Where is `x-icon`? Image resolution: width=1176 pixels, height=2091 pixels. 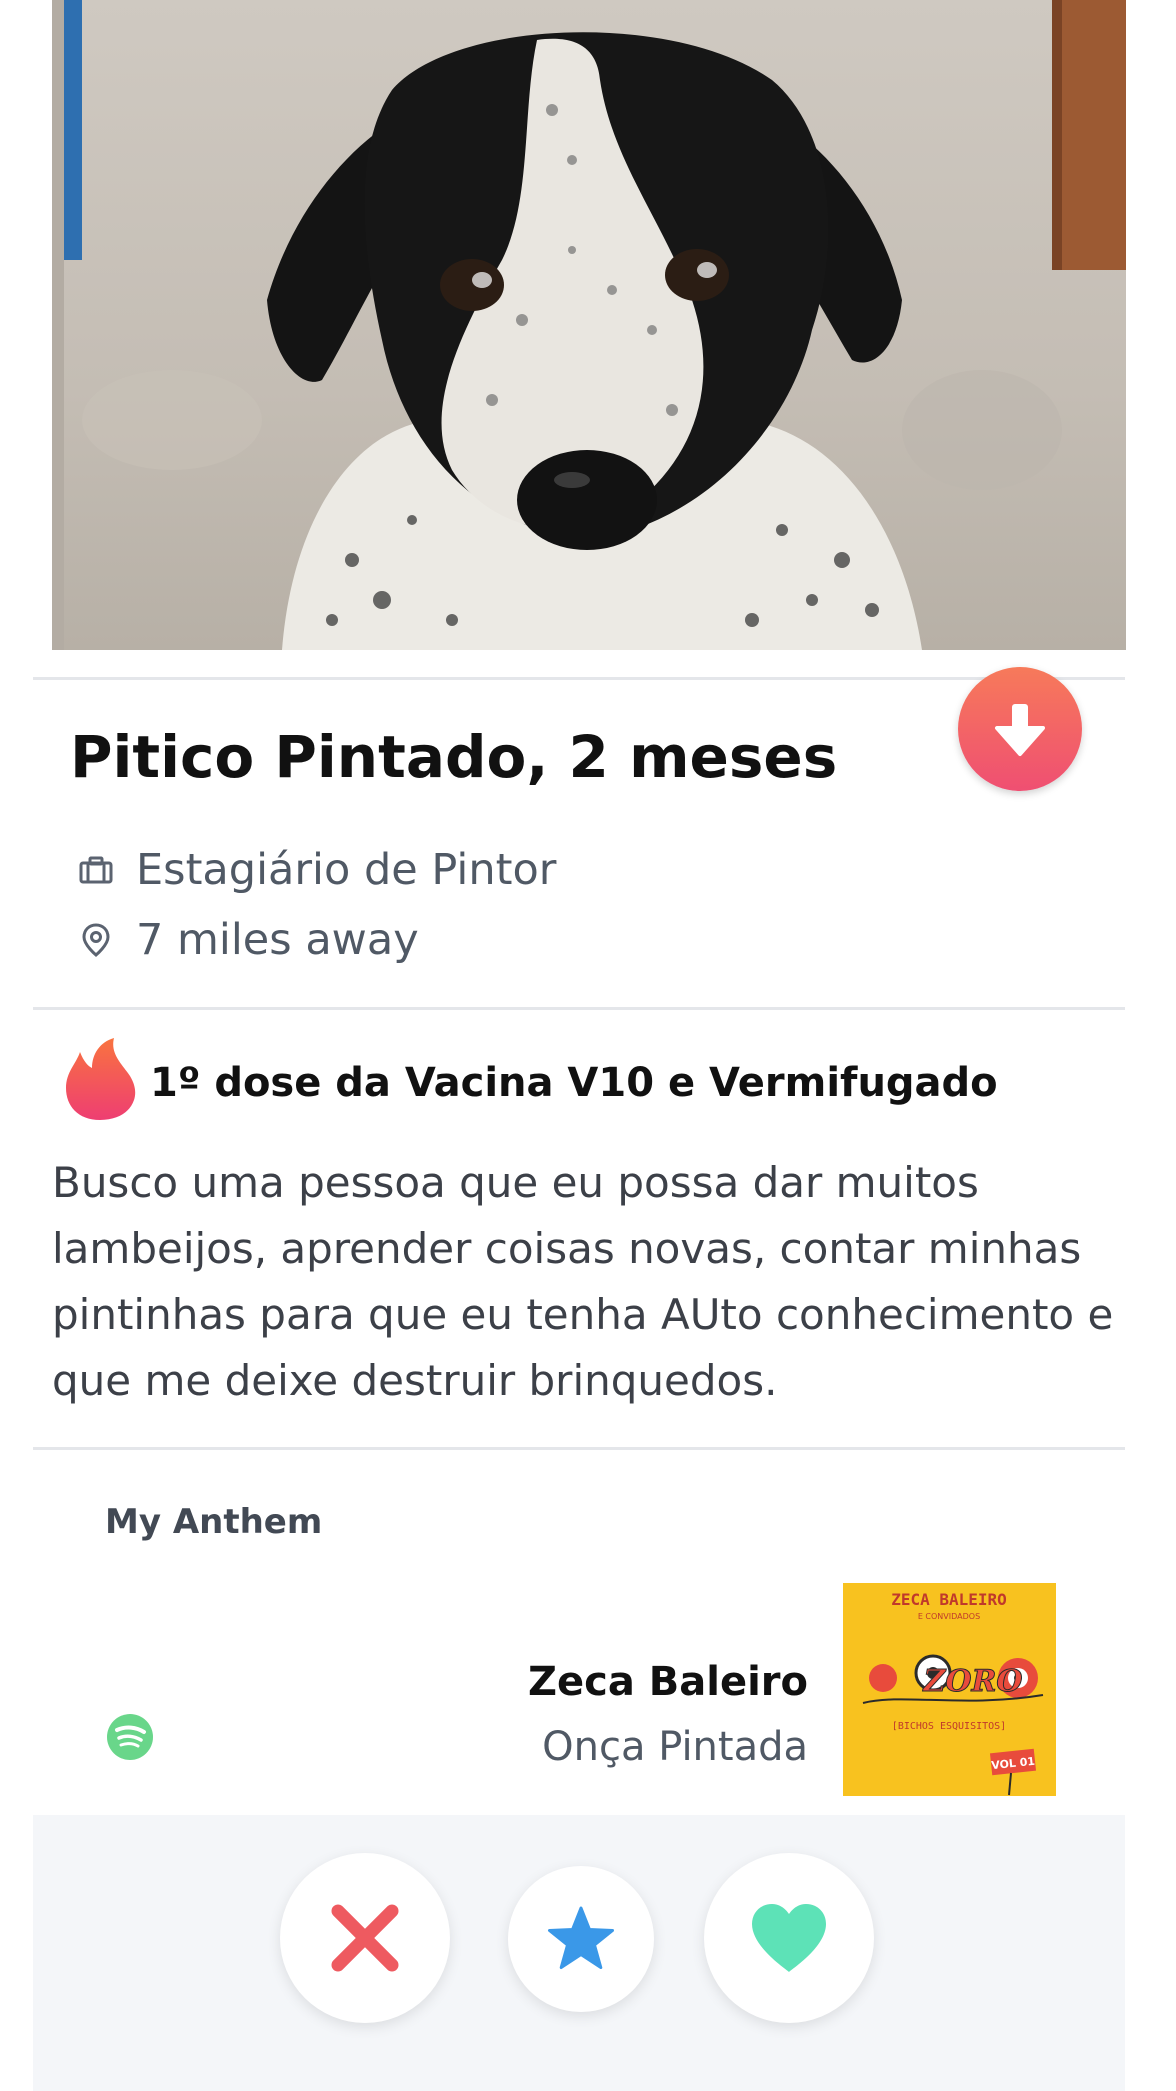
x-icon is located at coordinates (365, 1938).